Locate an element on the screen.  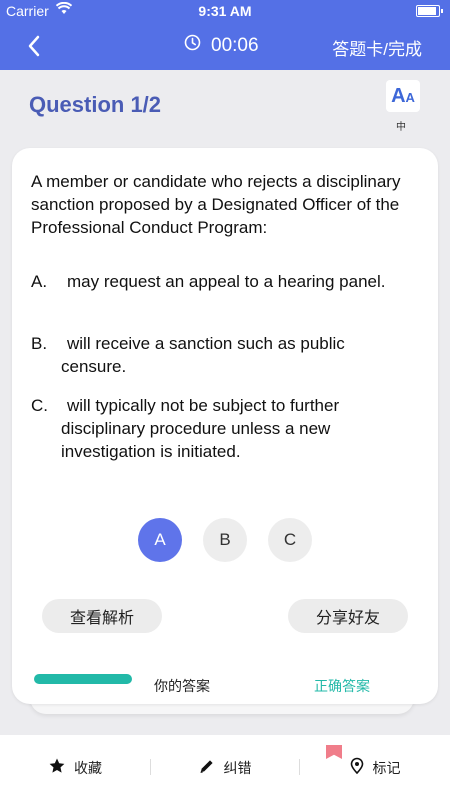
mark-label: 标记 is located at coordinates (386, 767).